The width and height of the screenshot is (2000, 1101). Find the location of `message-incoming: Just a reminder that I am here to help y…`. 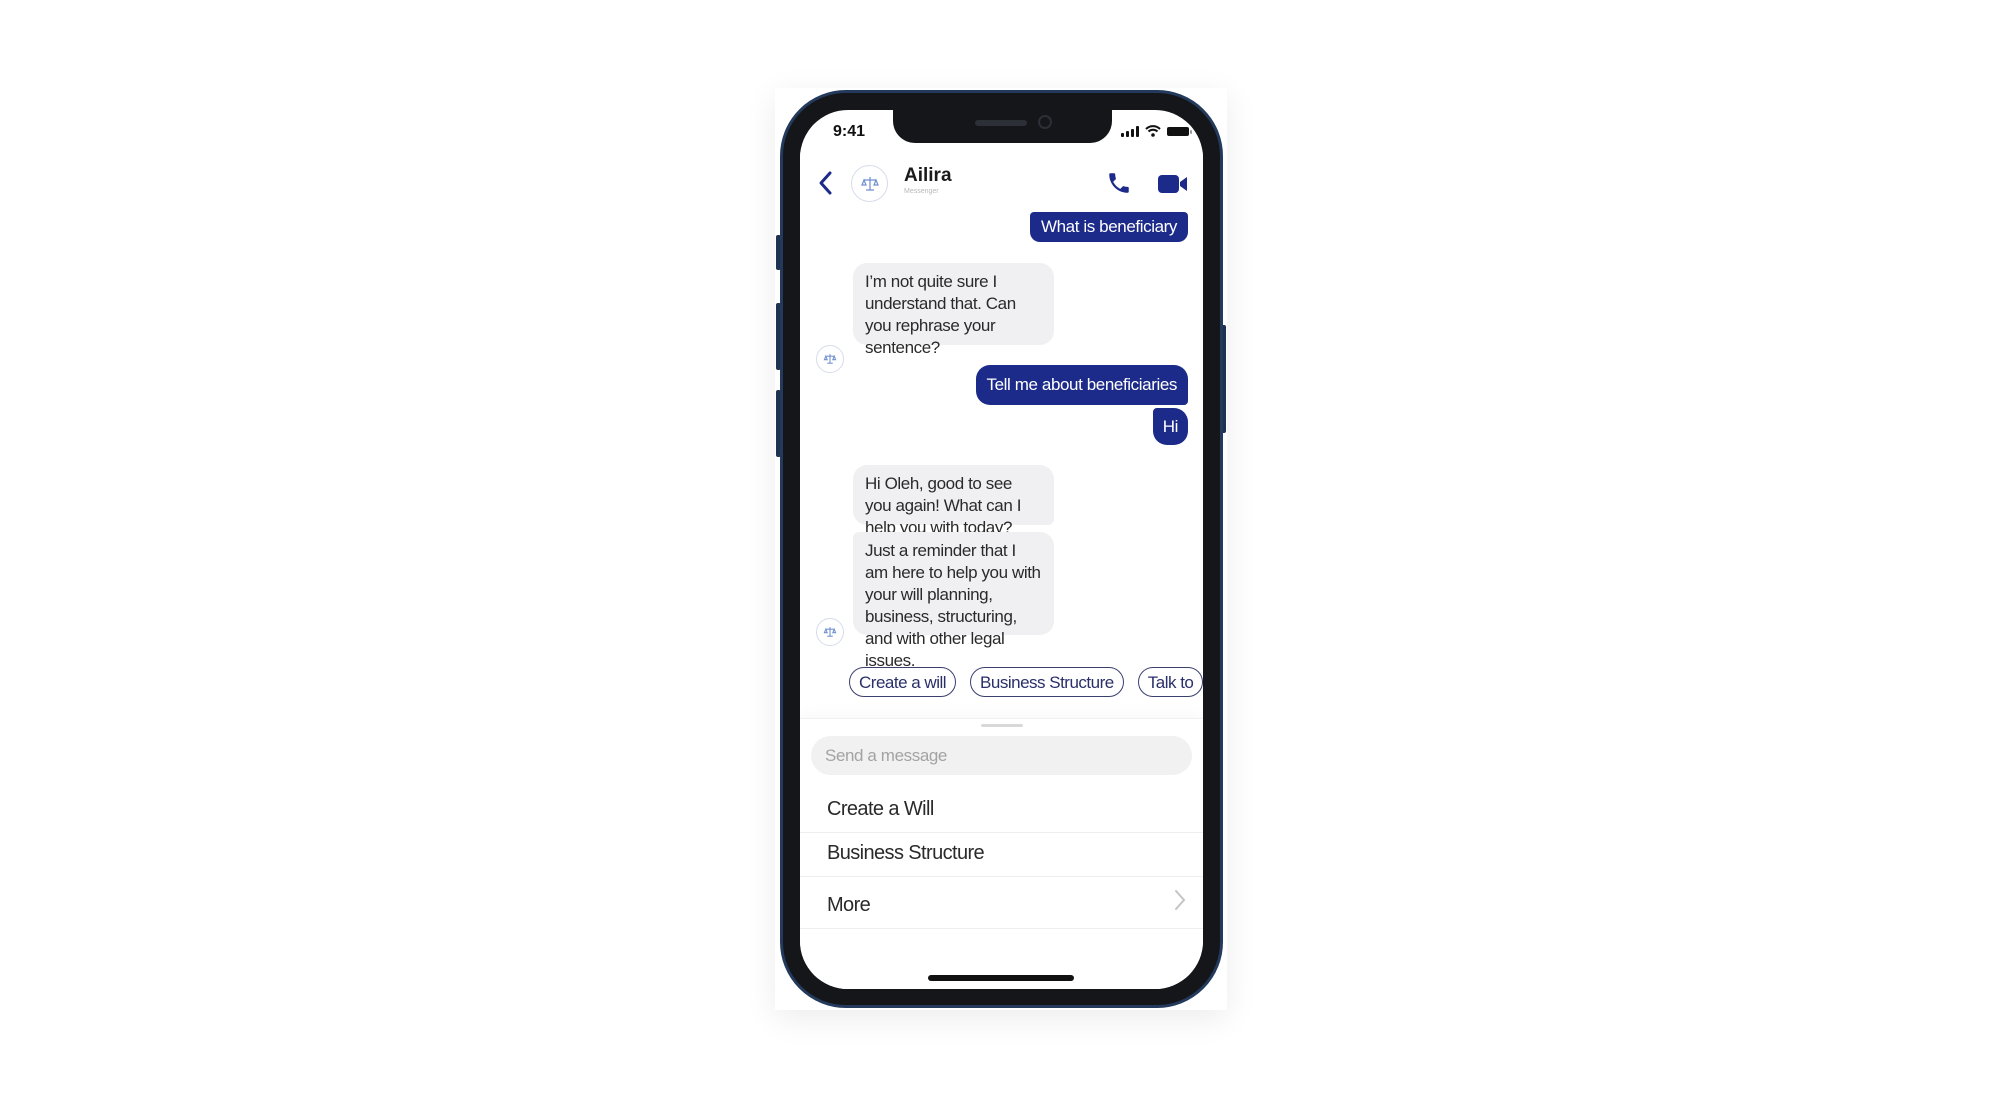

message-incoming: Just a reminder that I am here to help y… is located at coordinates (953, 601).